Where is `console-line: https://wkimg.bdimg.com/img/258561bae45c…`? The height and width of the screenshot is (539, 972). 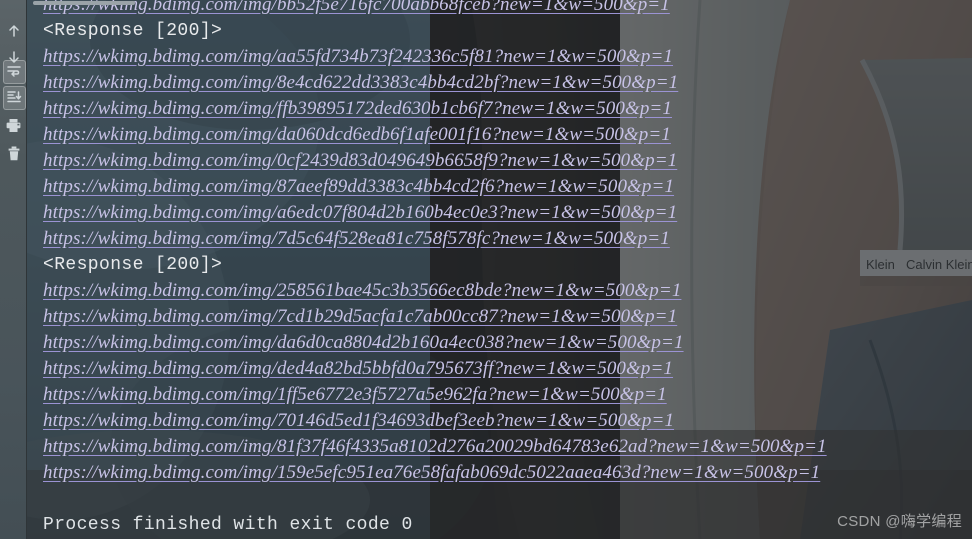 console-line: https://wkimg.bdimg.com/img/258561bae45c… is located at coordinates (362, 291).